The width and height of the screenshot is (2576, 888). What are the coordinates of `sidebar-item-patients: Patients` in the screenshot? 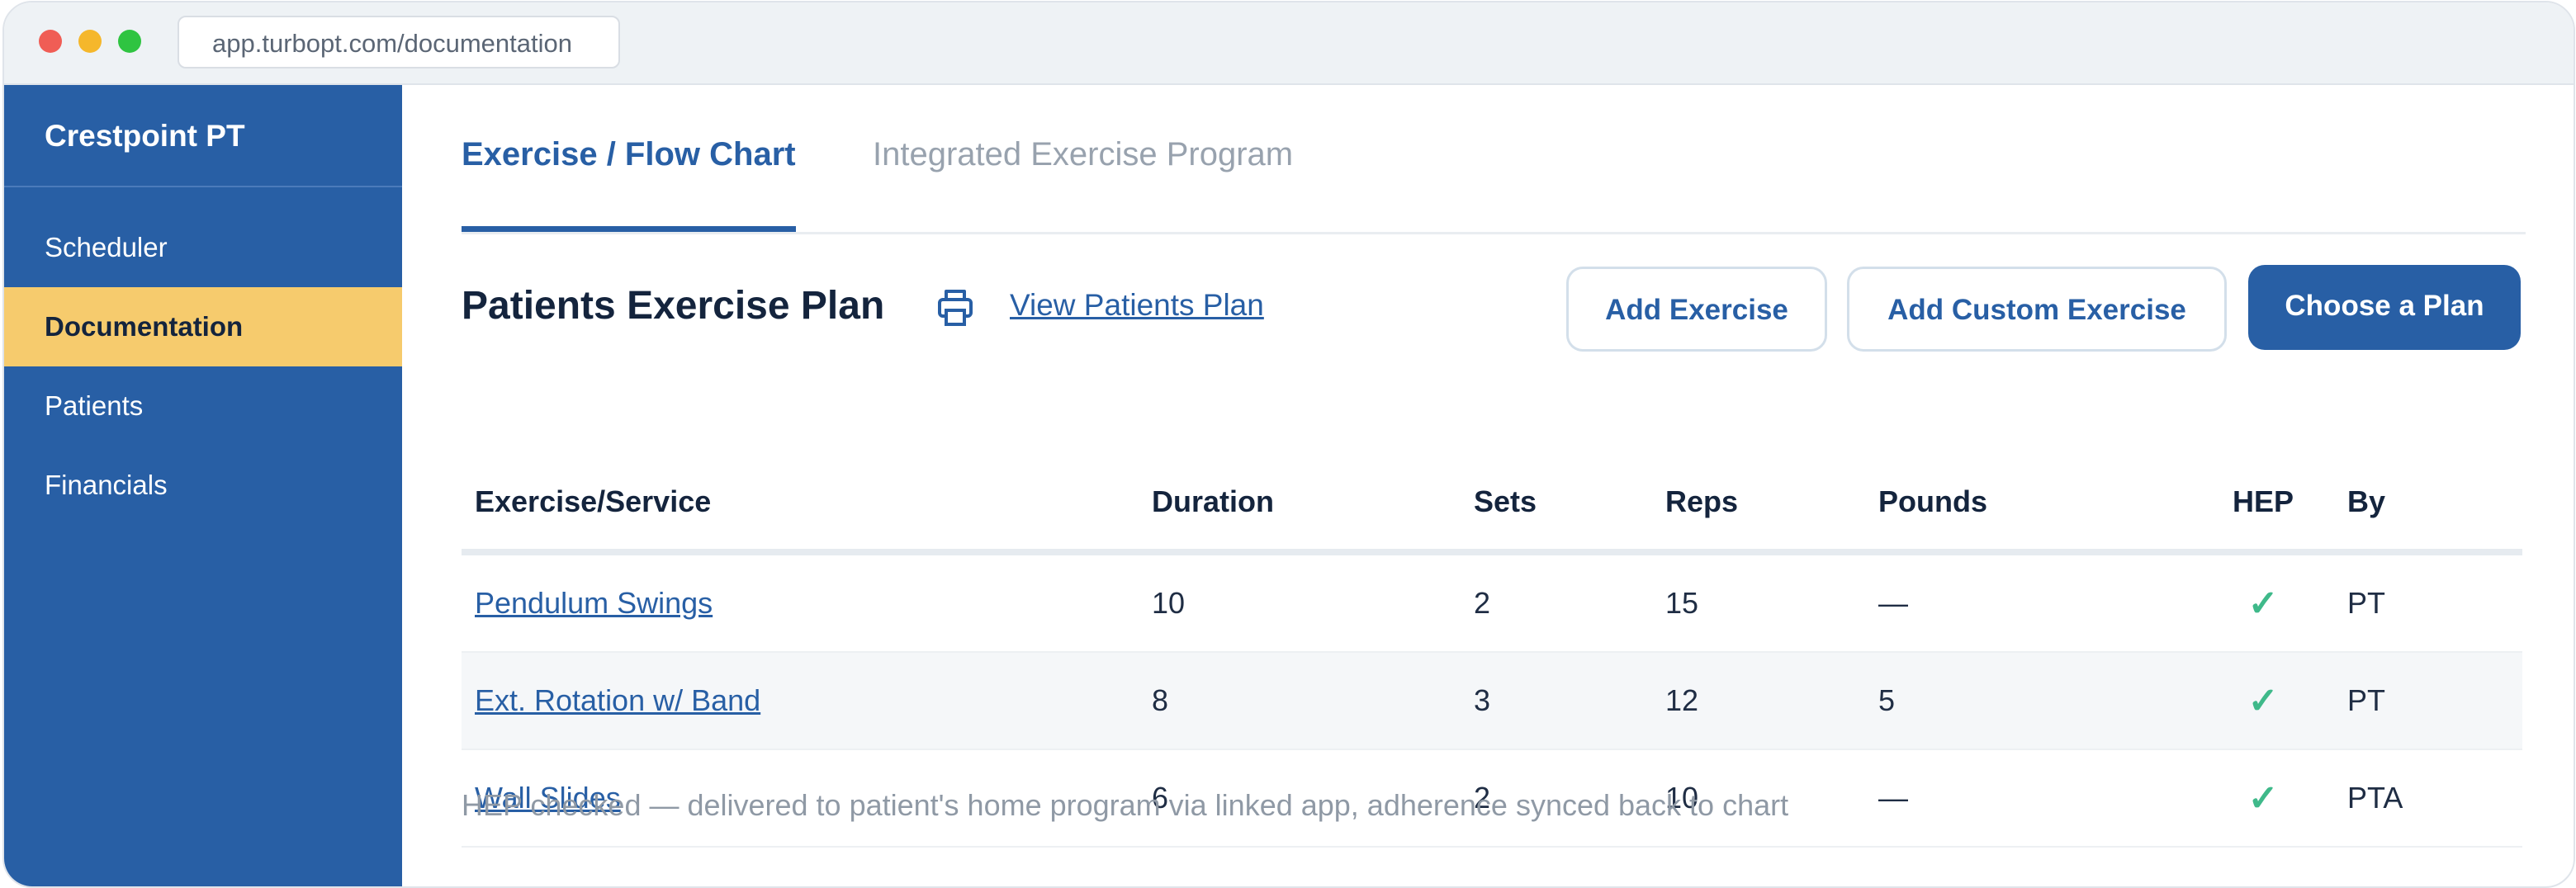 It's located at (203, 406).